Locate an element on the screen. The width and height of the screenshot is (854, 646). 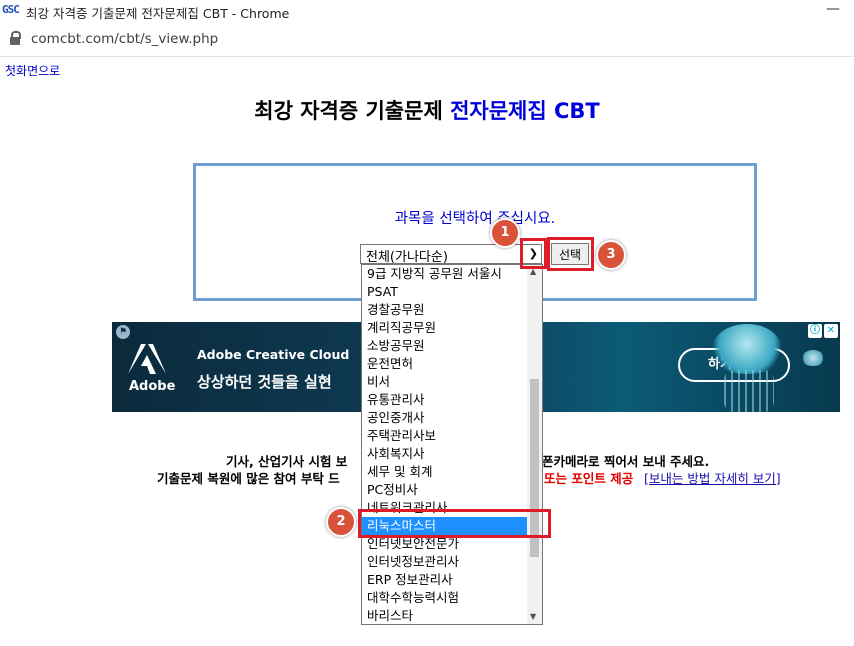
dropdown-option: 바리스타 is located at coordinates (444, 615).